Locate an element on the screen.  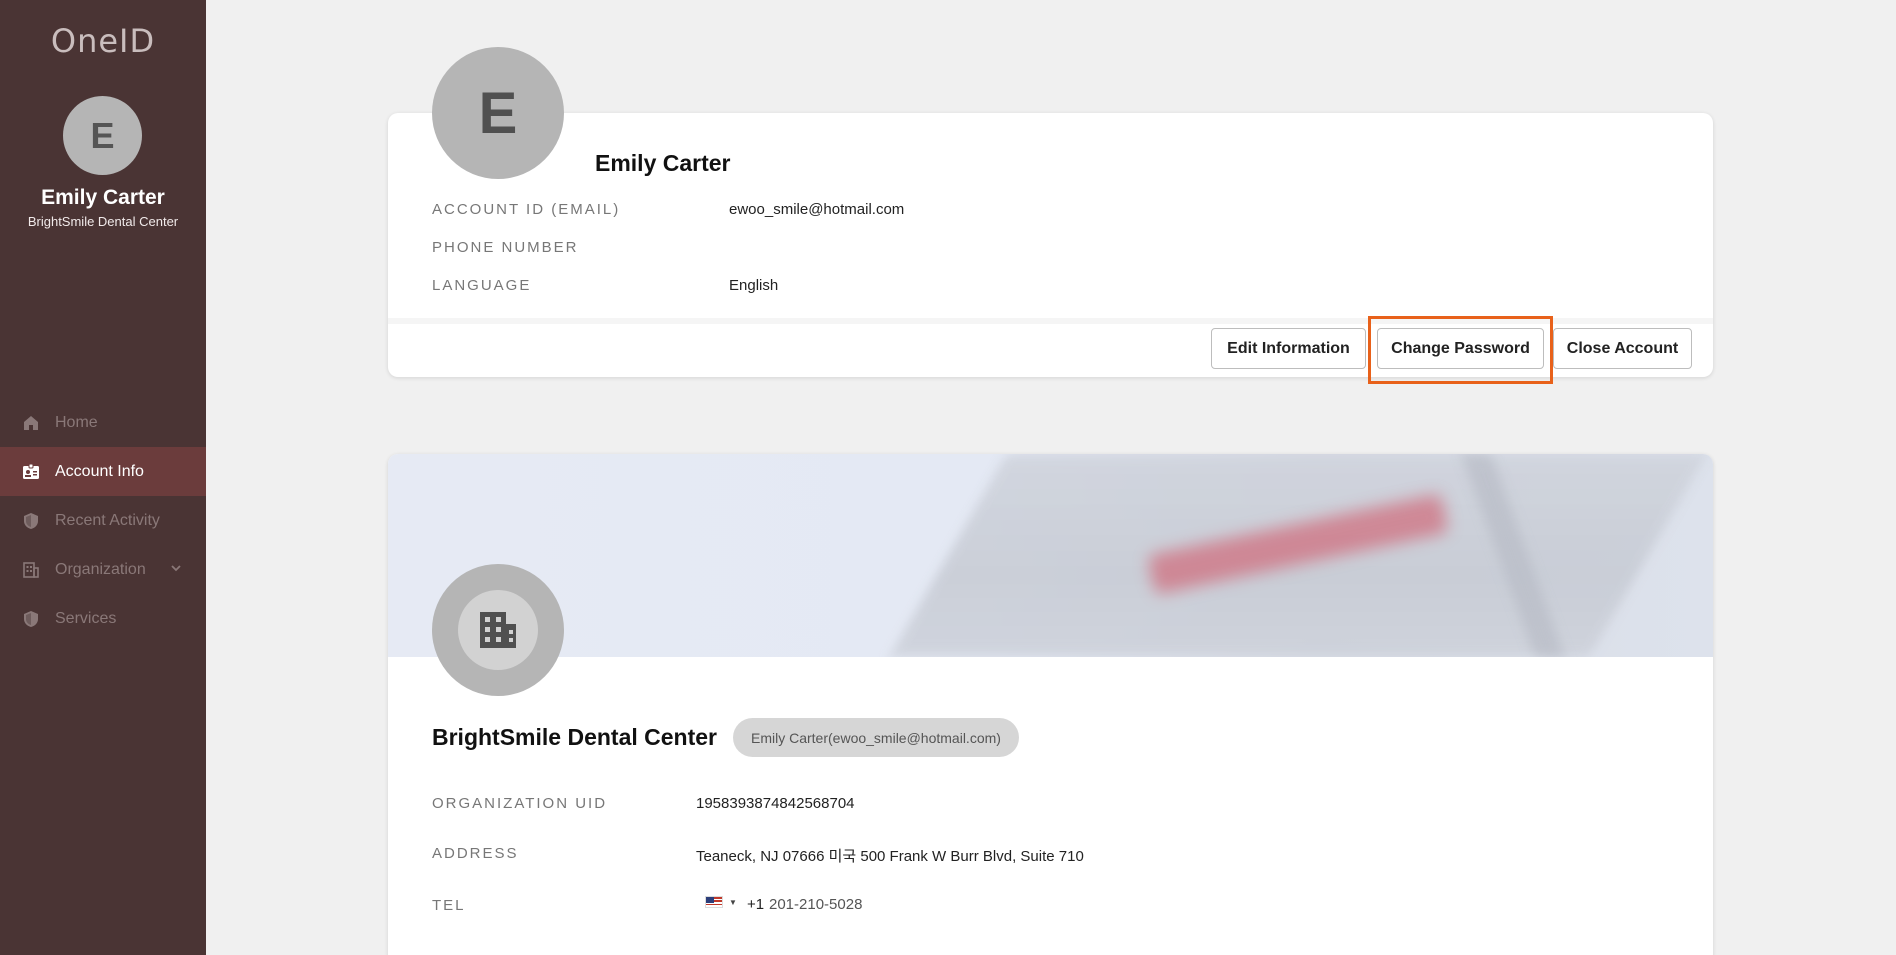
language-label: LANGUAGE is located at coordinates (482, 285).